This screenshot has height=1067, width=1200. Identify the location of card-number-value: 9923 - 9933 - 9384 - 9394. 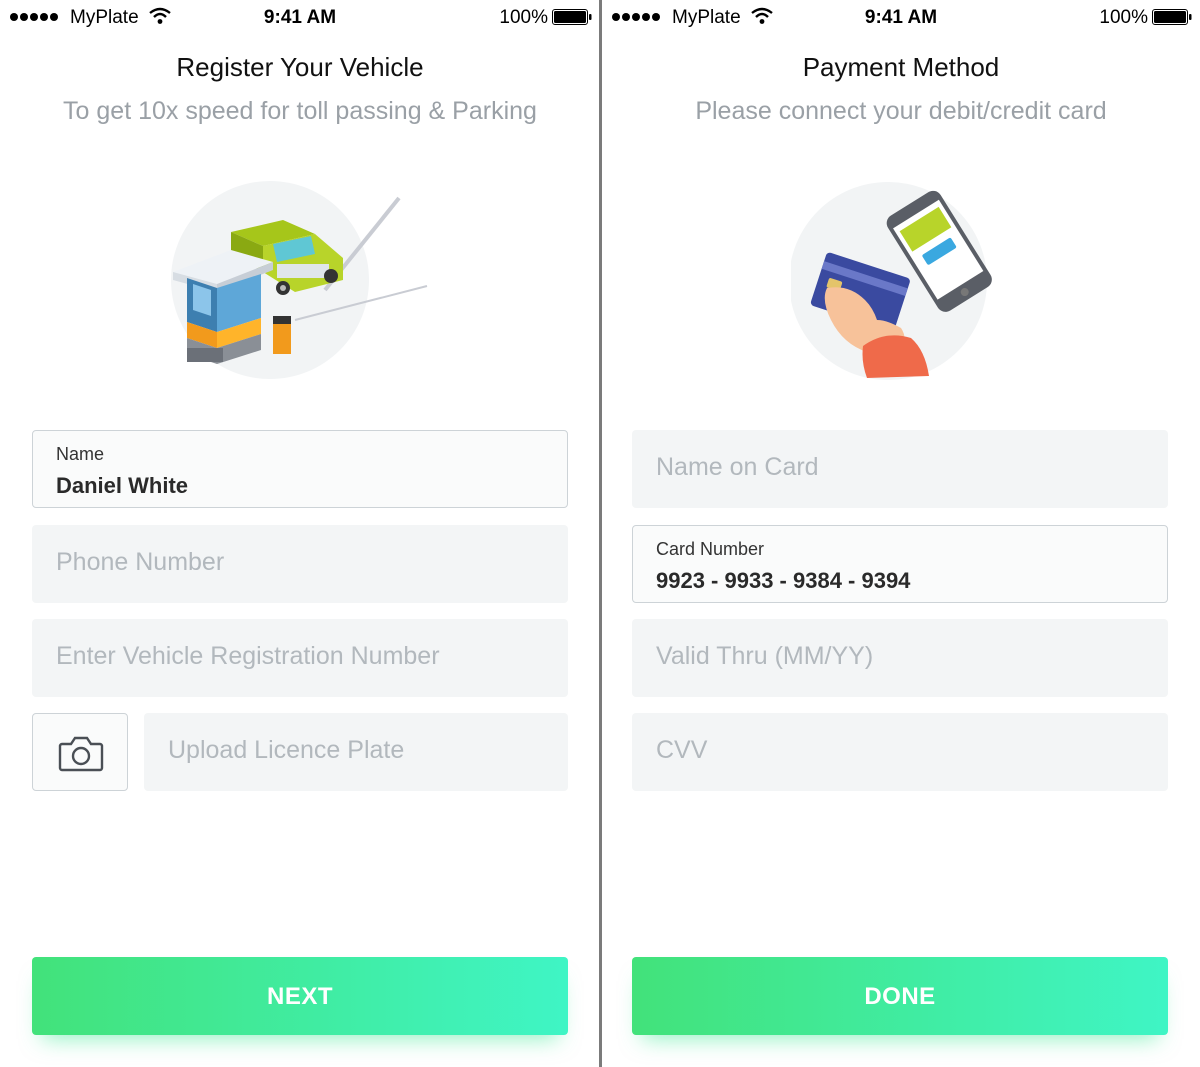
(783, 580).